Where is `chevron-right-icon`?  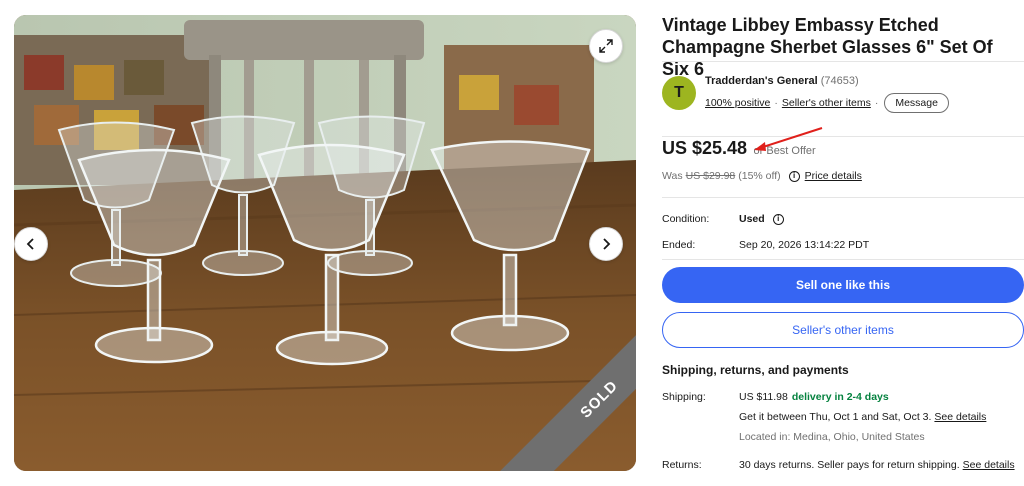 chevron-right-icon is located at coordinates (607, 244).